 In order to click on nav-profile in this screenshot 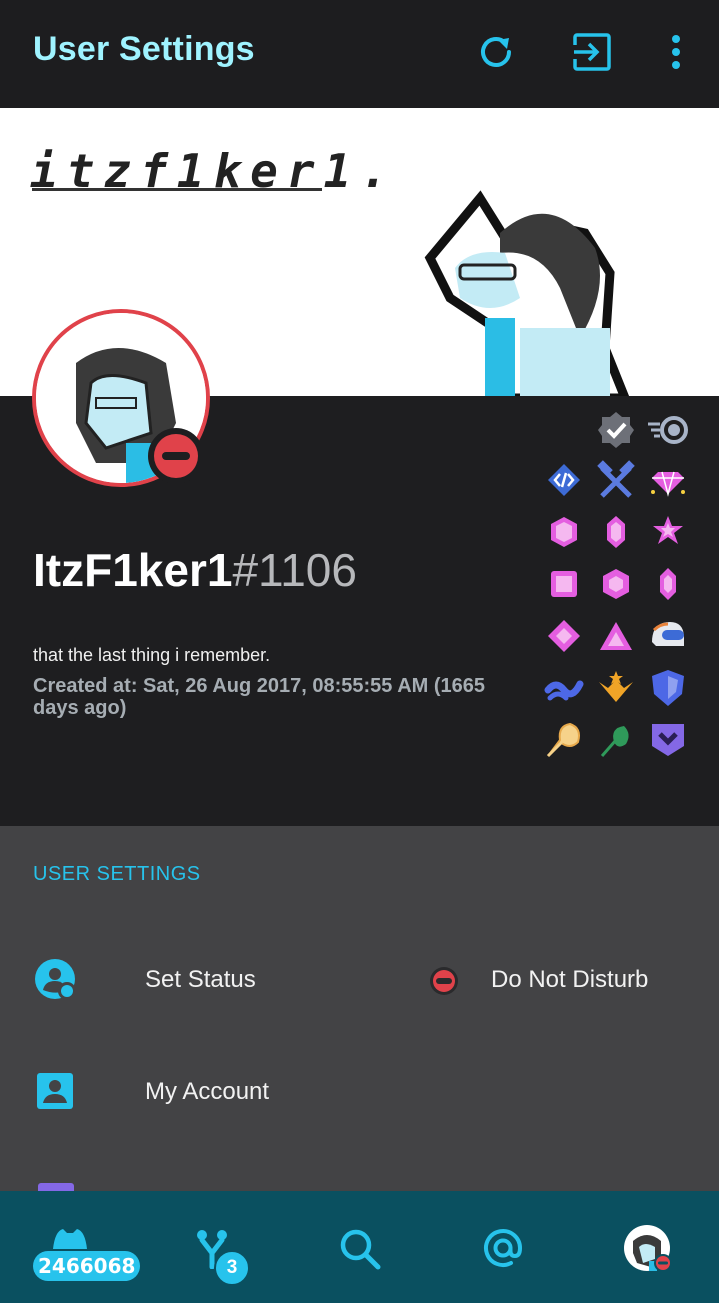, I will do `click(650, 1247)`.